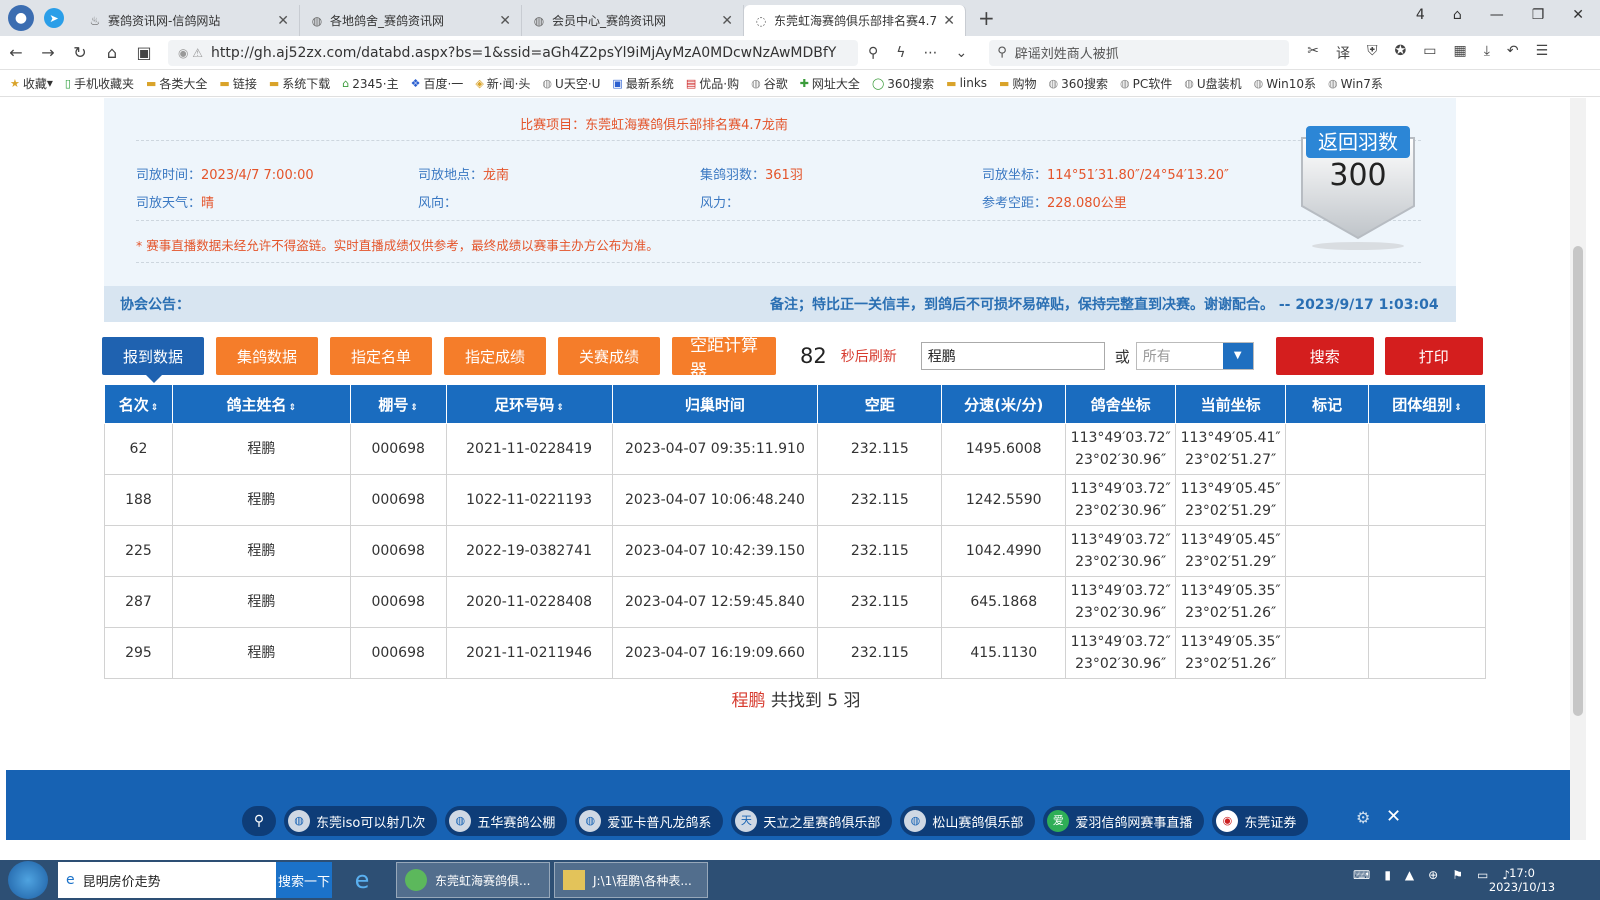 The width and height of the screenshot is (1600, 900). Describe the element at coordinates (1578, 481) in the screenshot. I see `scrollbar-thumb` at that location.